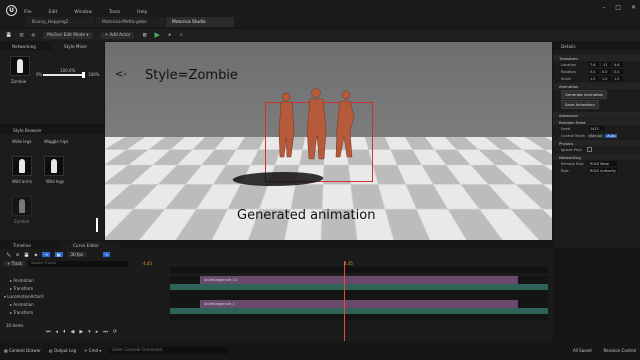 The height and width of the screenshot is (360, 640). Describe the element at coordinates (170, 35) in the screenshot. I see `send-icon: ➤` at that location.